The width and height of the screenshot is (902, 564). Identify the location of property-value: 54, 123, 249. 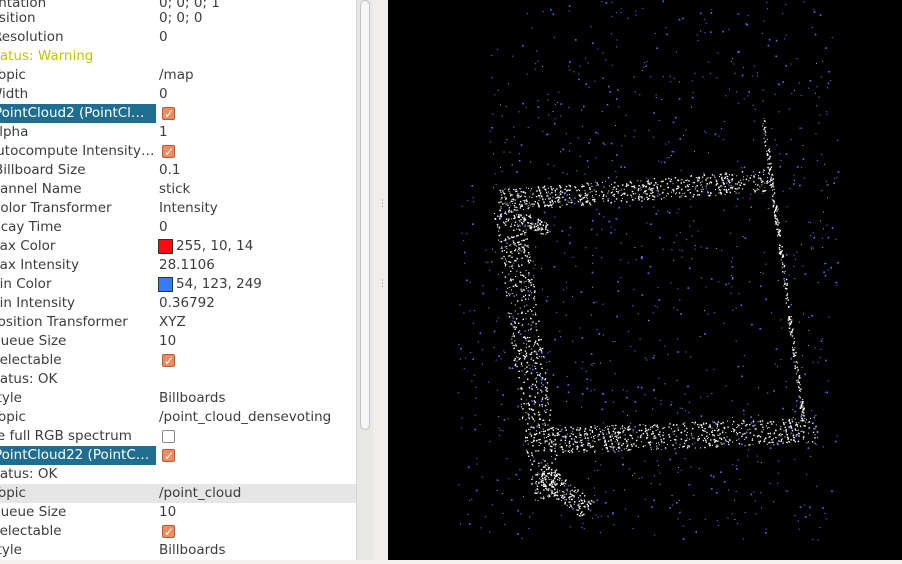
(219, 284).